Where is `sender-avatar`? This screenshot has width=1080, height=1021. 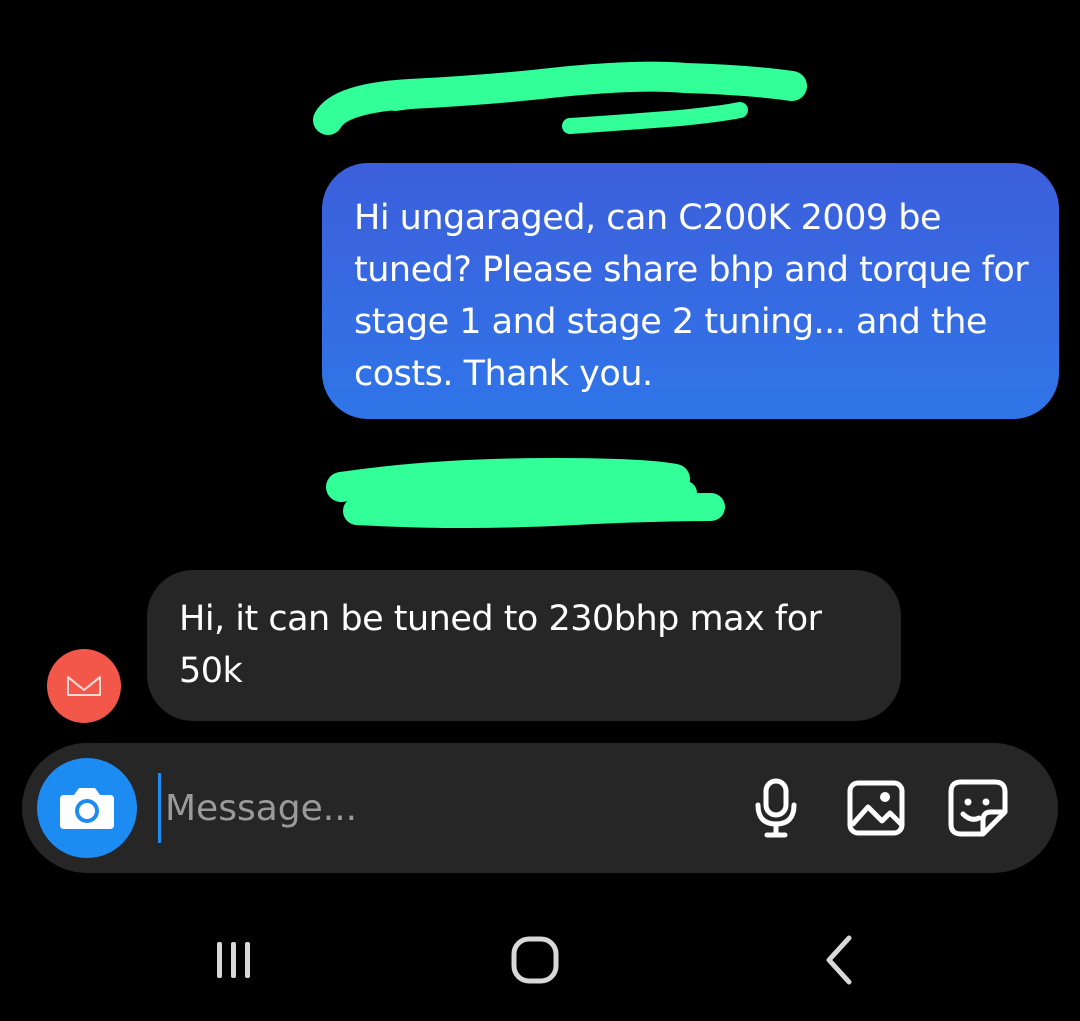 sender-avatar is located at coordinates (84, 686).